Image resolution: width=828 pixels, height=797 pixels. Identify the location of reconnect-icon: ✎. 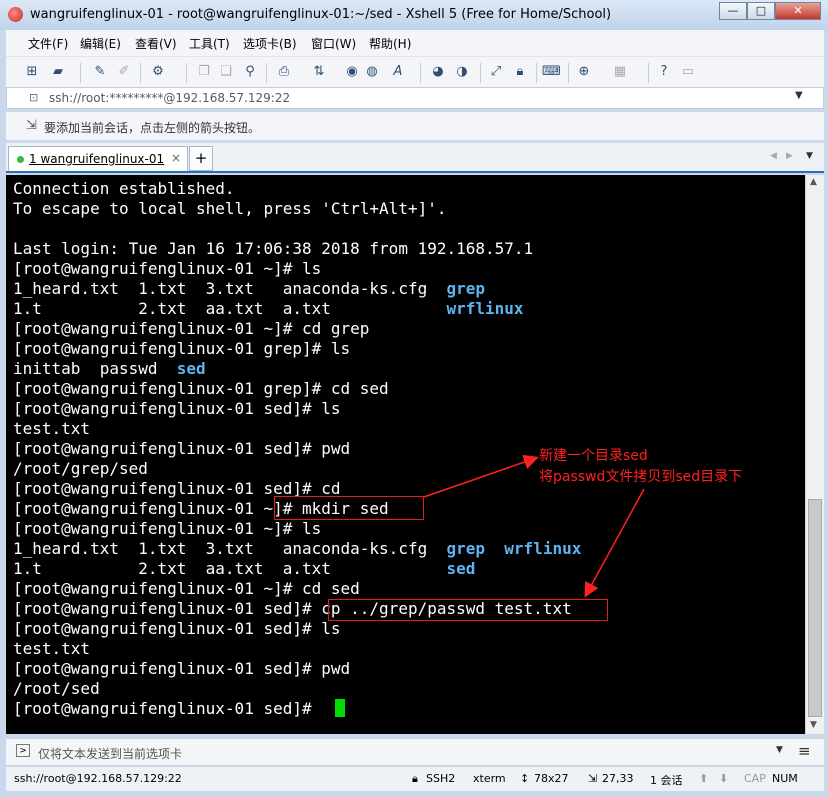
(100, 72).